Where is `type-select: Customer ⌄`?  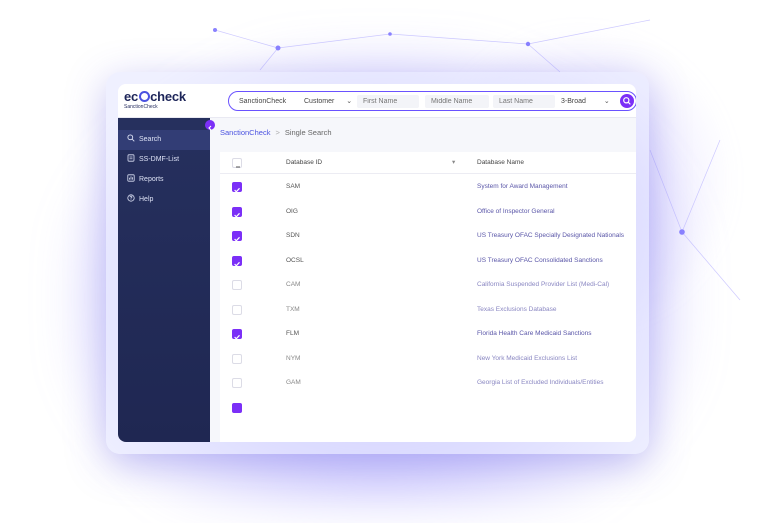 type-select: Customer ⌄ is located at coordinates (328, 101).